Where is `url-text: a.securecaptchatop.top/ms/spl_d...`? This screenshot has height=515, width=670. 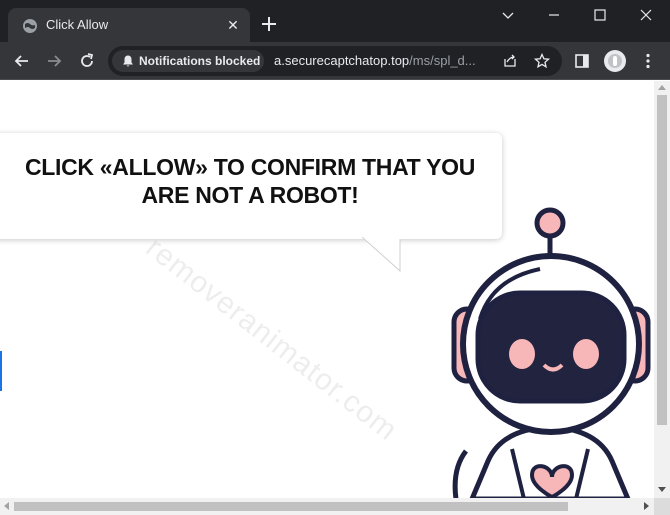 url-text: a.securecaptchatop.top/ms/spl_d... is located at coordinates (375, 60).